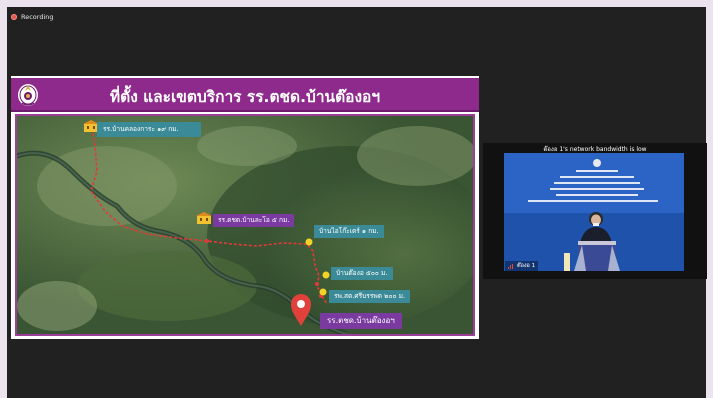  I want to click on map-label-village-2: บ้านต๊องอ ๕๐๐ ม., so click(362, 273).